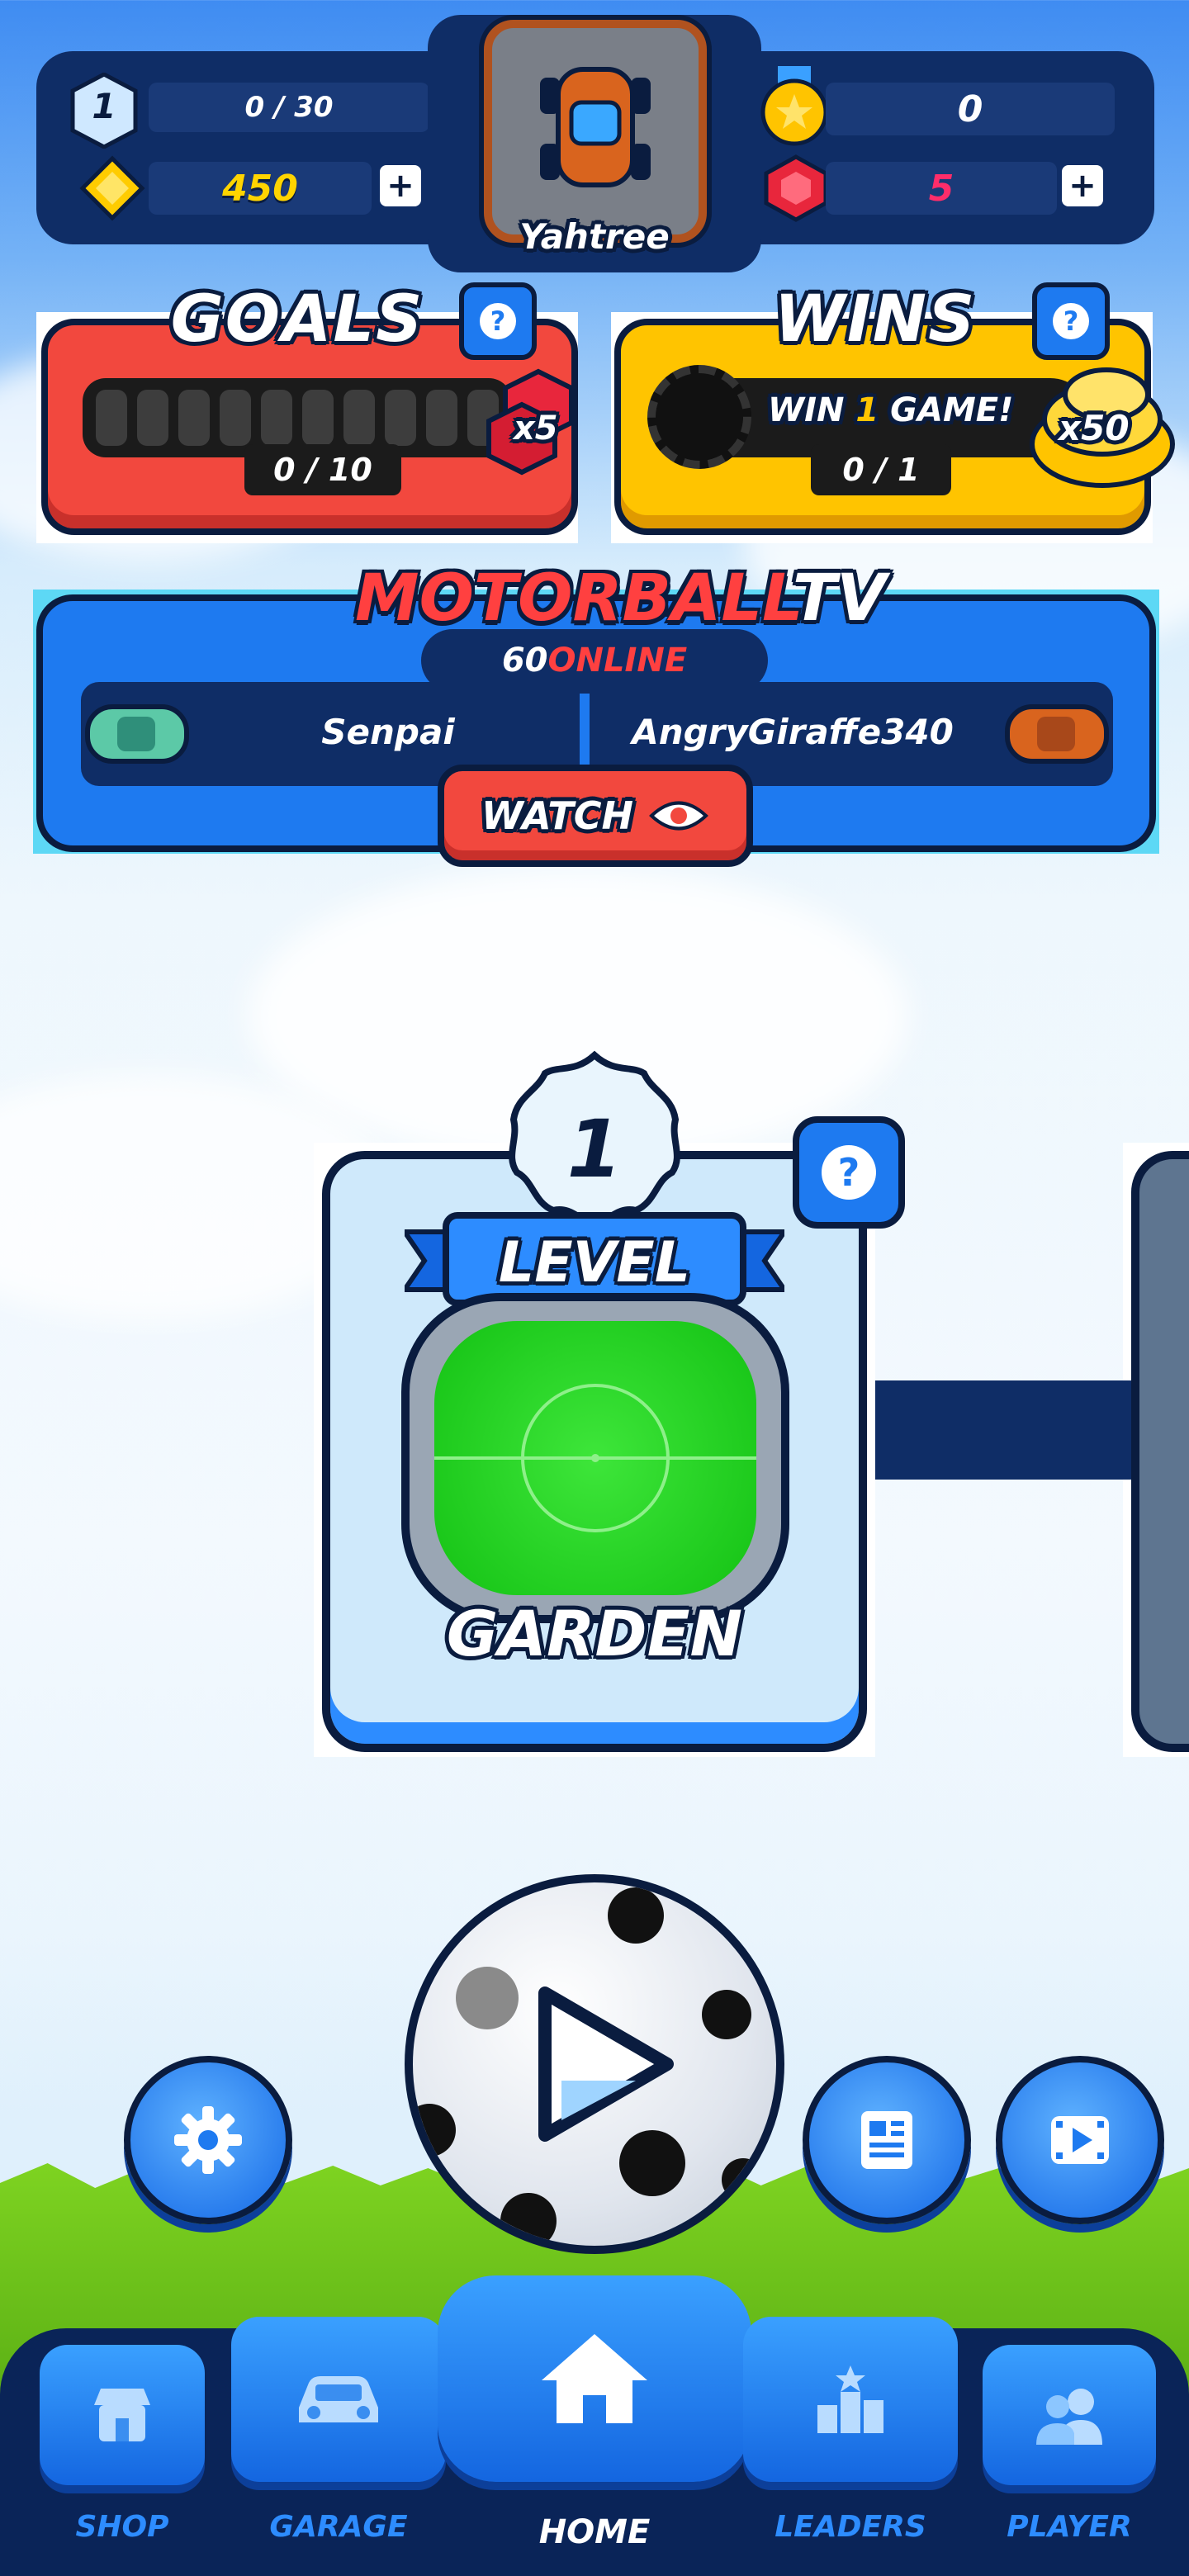 The image size is (1189, 2576). I want to click on trophy-medal-icon, so click(794, 107).